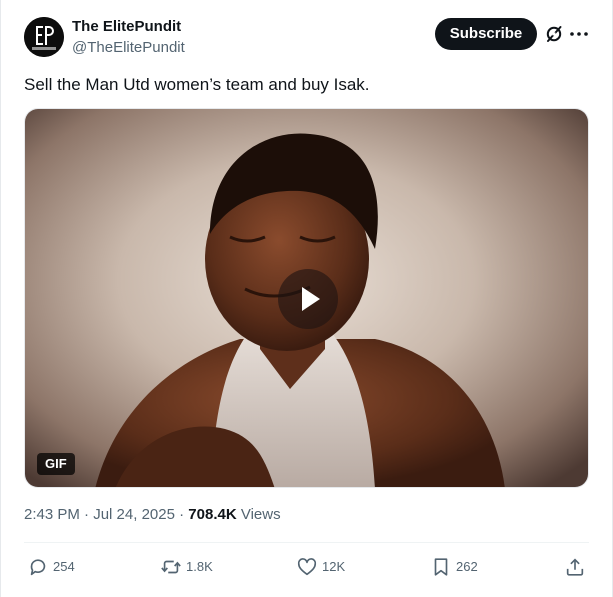 This screenshot has height=597, width=613. What do you see at coordinates (199, 566) in the screenshot?
I see `repost-count: 1.8K` at bounding box center [199, 566].